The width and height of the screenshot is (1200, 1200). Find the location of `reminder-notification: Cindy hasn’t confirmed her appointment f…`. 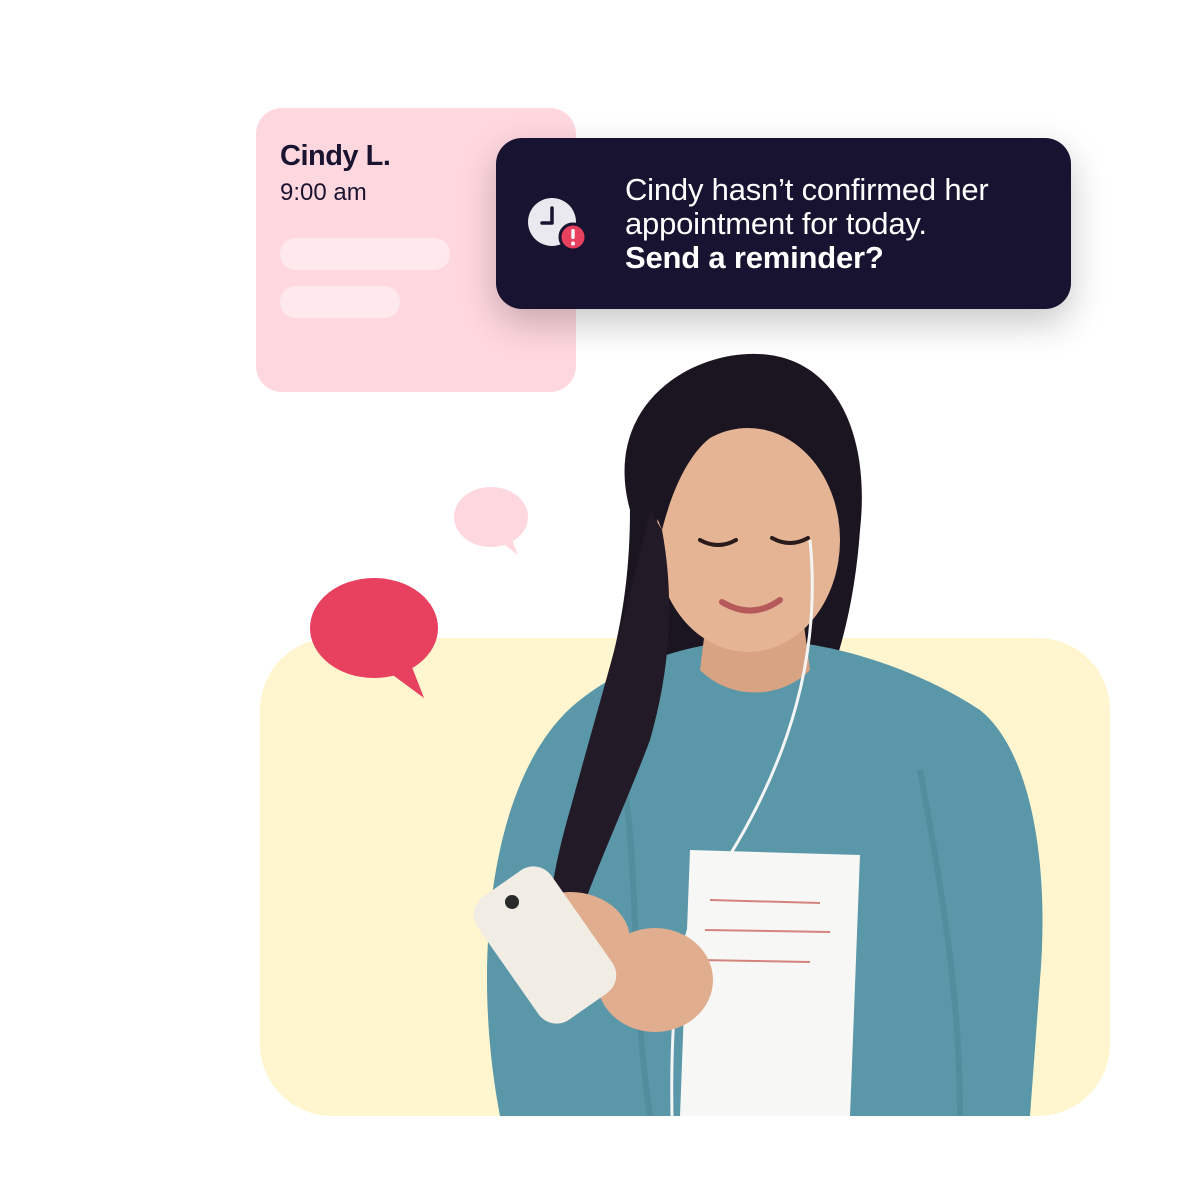

reminder-notification: Cindy hasn’t confirmed her appointment f… is located at coordinates (783, 223).